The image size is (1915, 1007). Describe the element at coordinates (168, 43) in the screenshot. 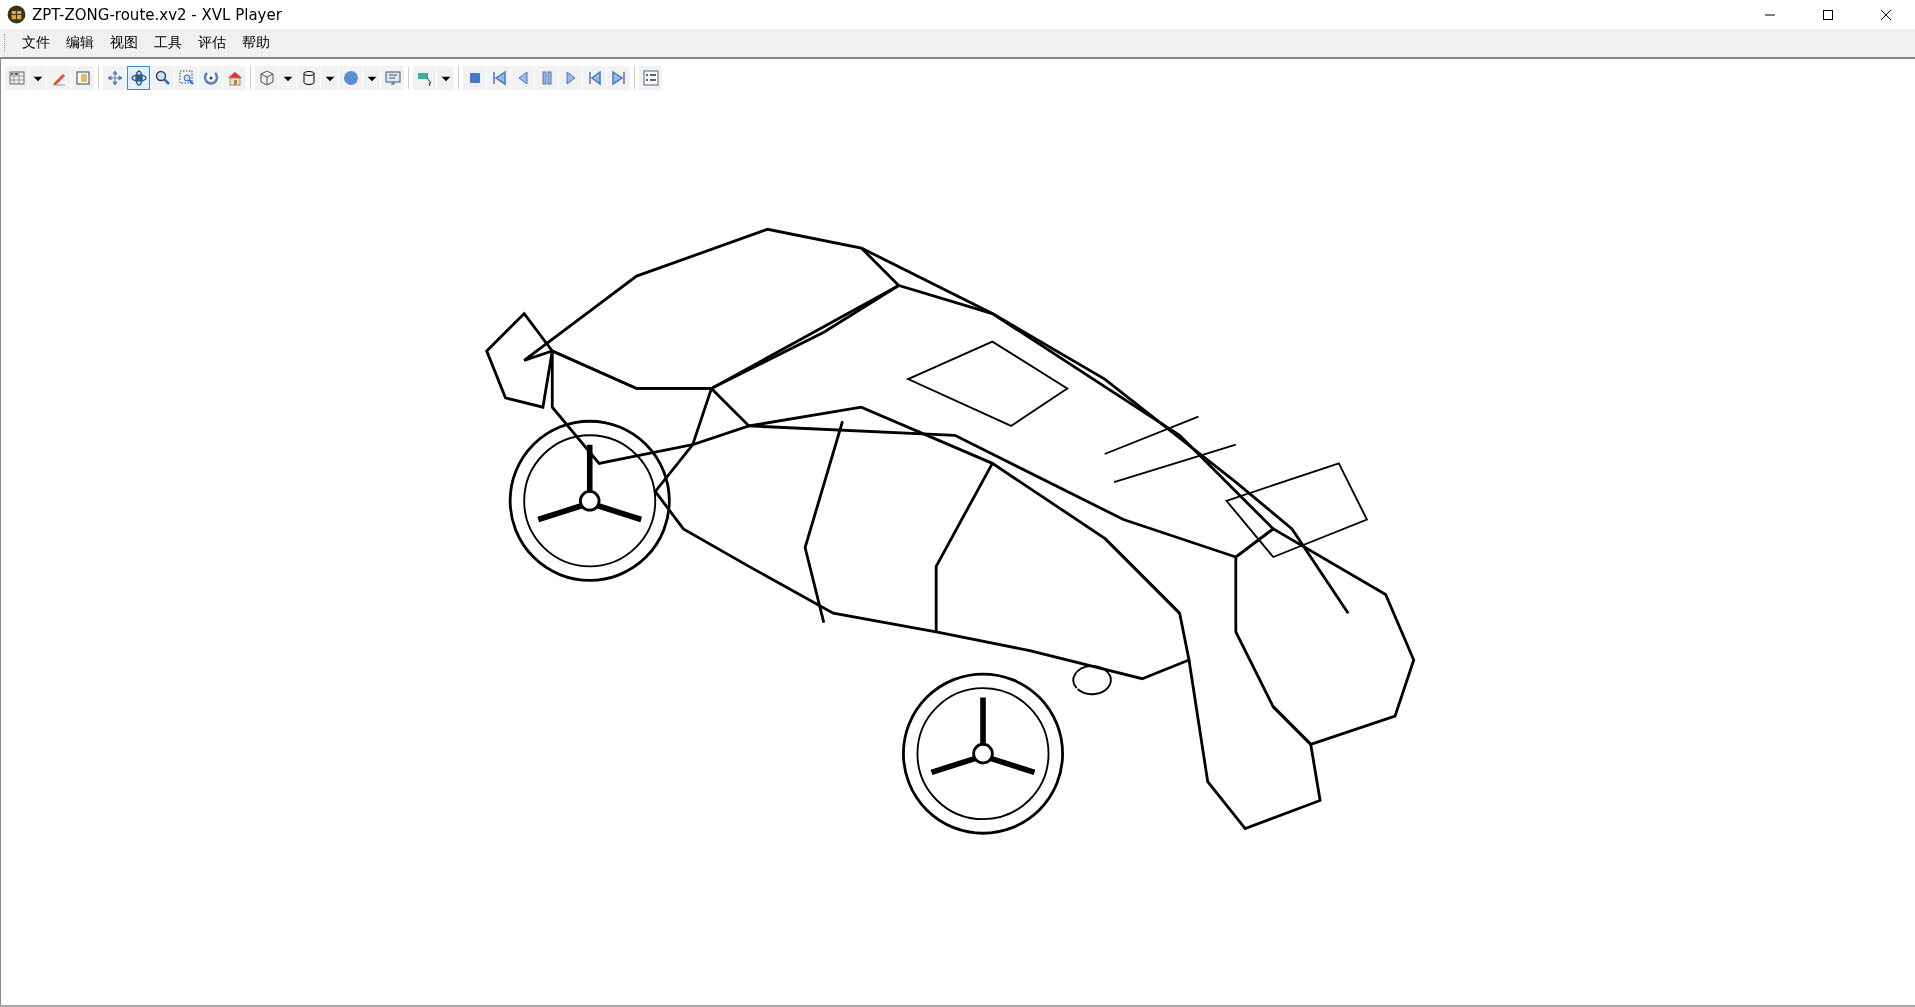

I see `menu-item: 工具` at that location.